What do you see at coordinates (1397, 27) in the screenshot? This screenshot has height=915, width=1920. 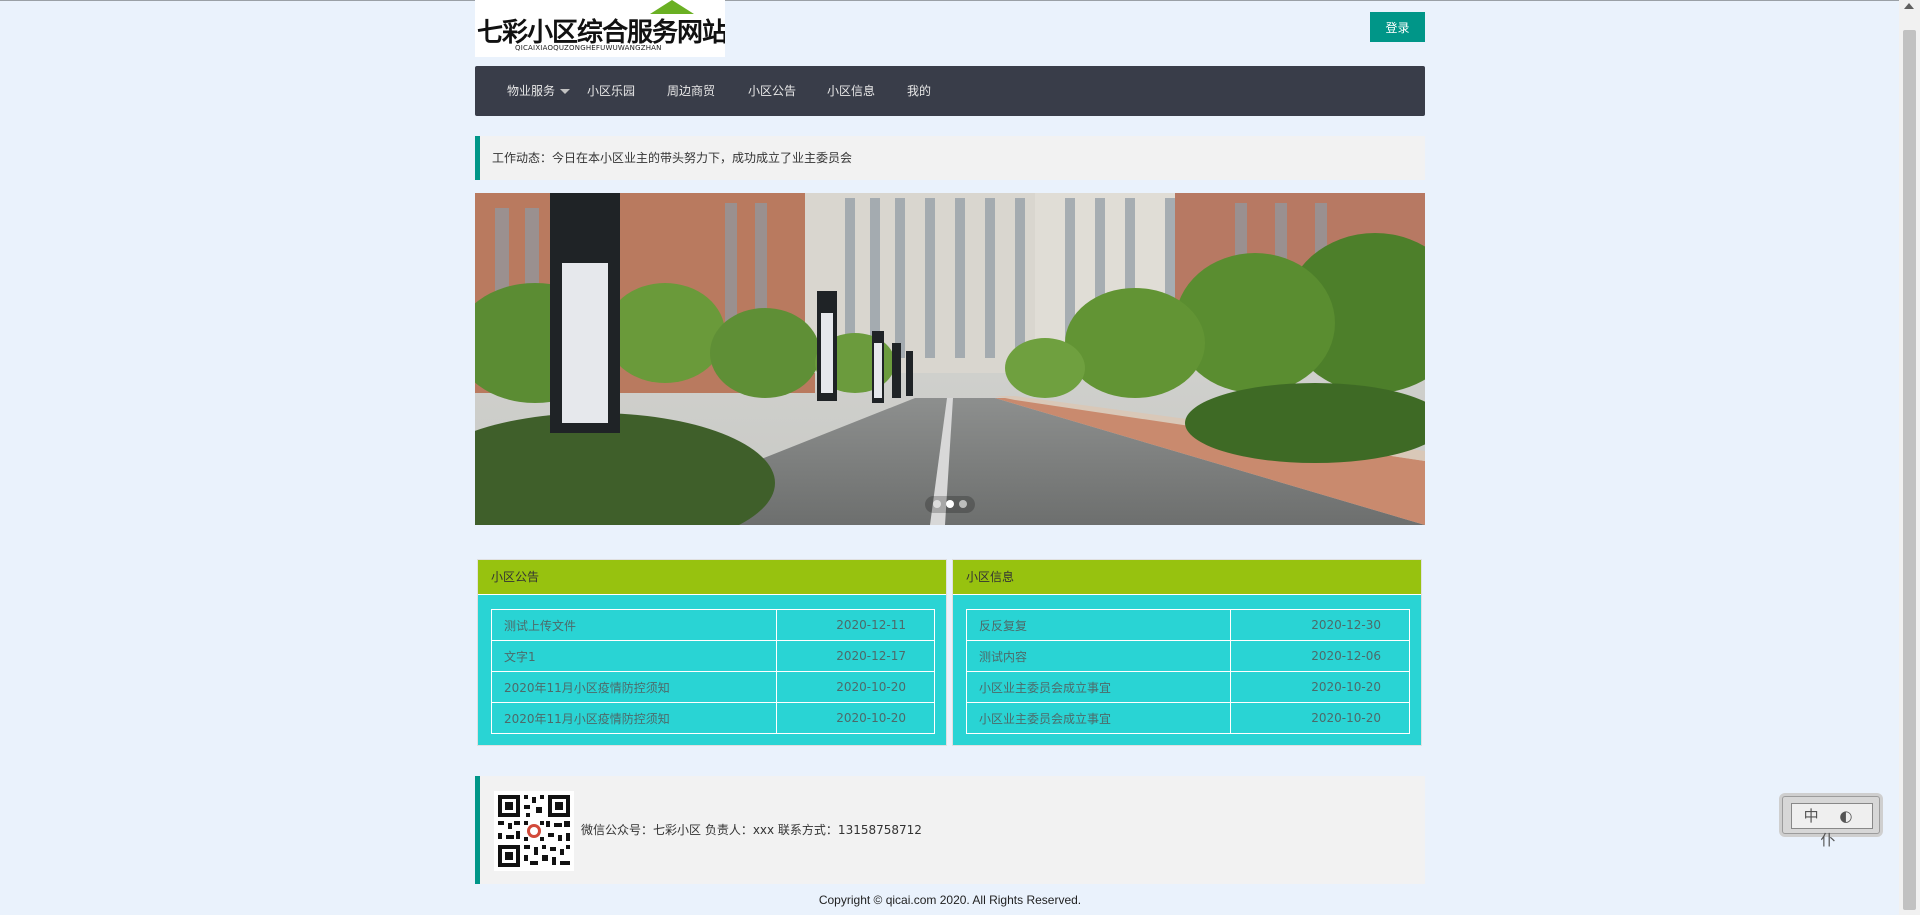 I see `login-button: 登录` at bounding box center [1397, 27].